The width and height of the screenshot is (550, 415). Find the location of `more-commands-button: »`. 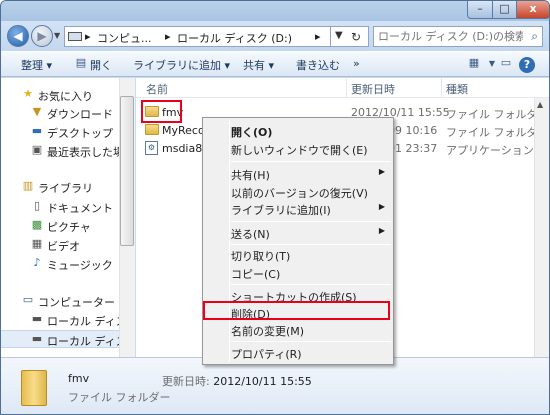

more-commands-button: » is located at coordinates (356, 63).